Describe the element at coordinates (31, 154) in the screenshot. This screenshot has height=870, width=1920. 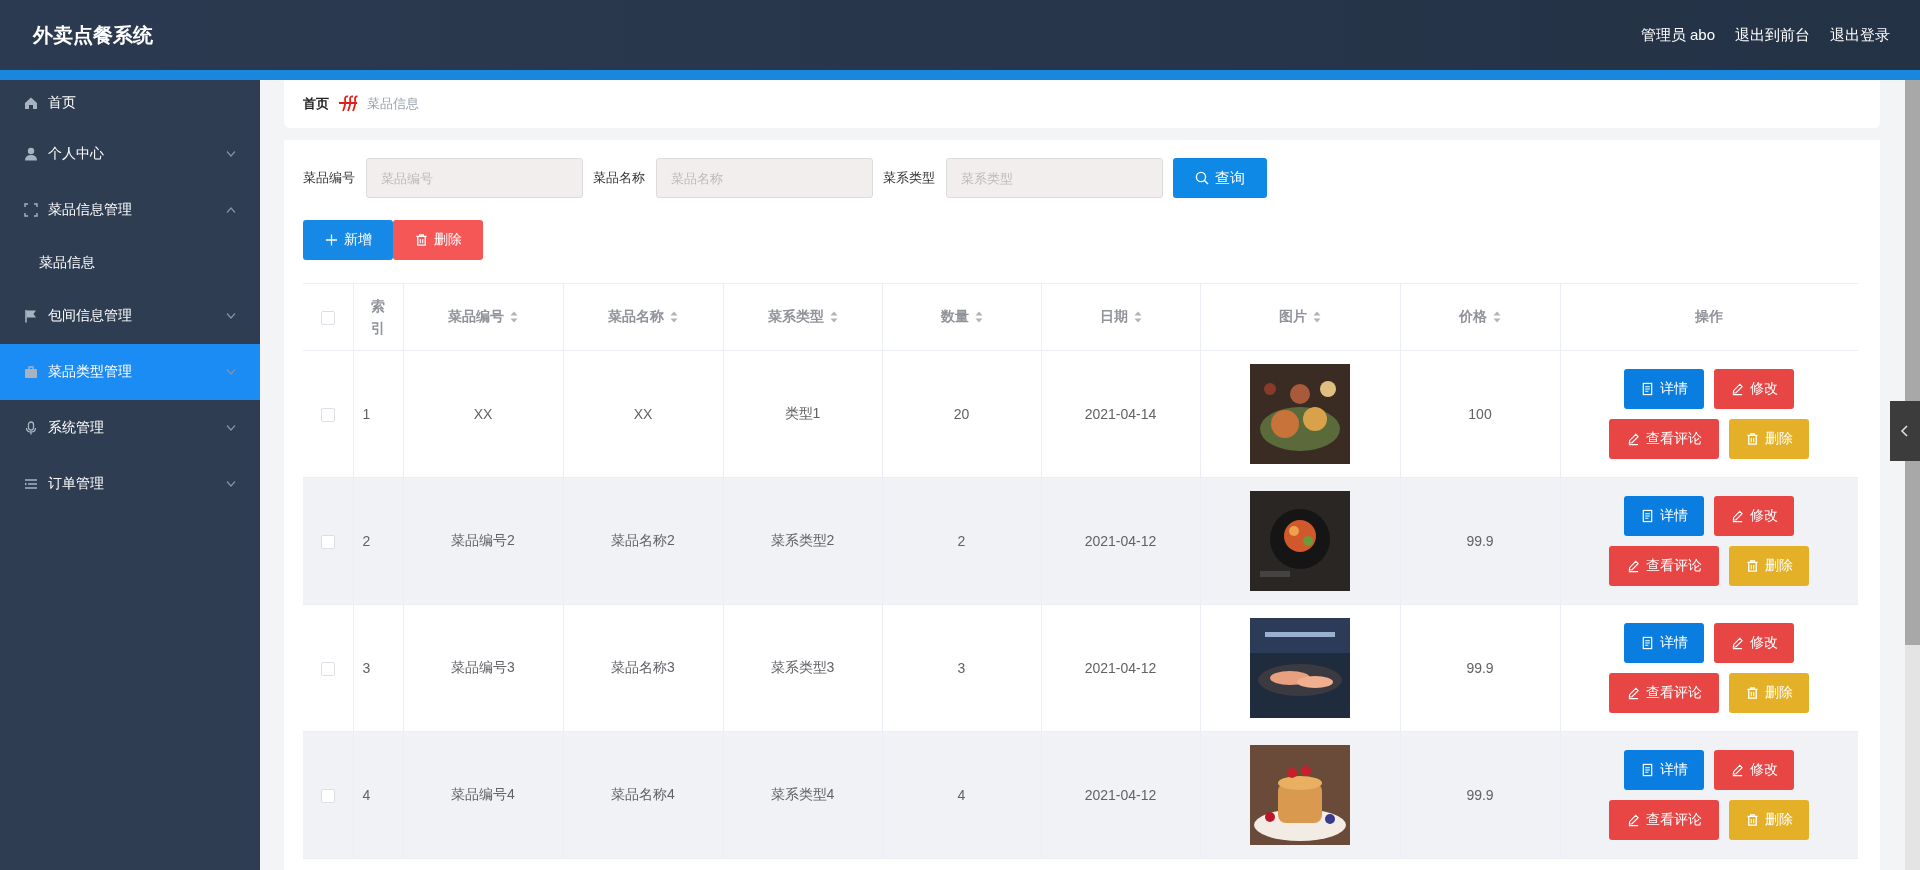
I see `user-icon` at that location.